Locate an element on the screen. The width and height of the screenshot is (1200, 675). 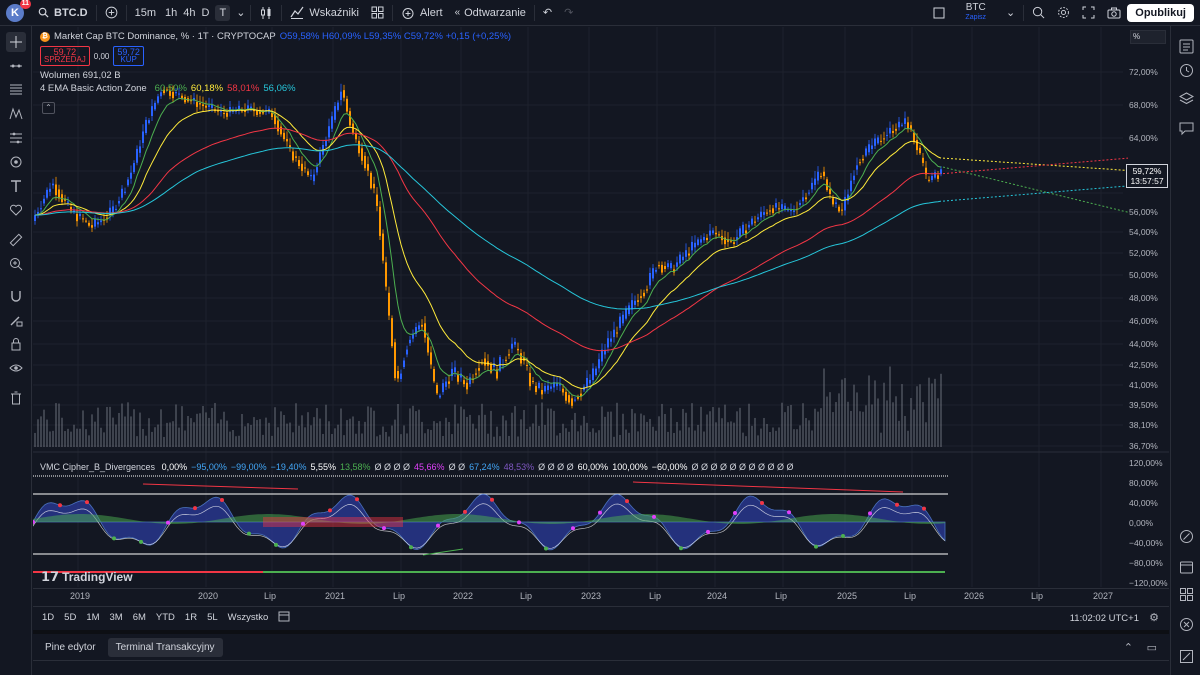
chat-button is located at coordinates (1186, 128).